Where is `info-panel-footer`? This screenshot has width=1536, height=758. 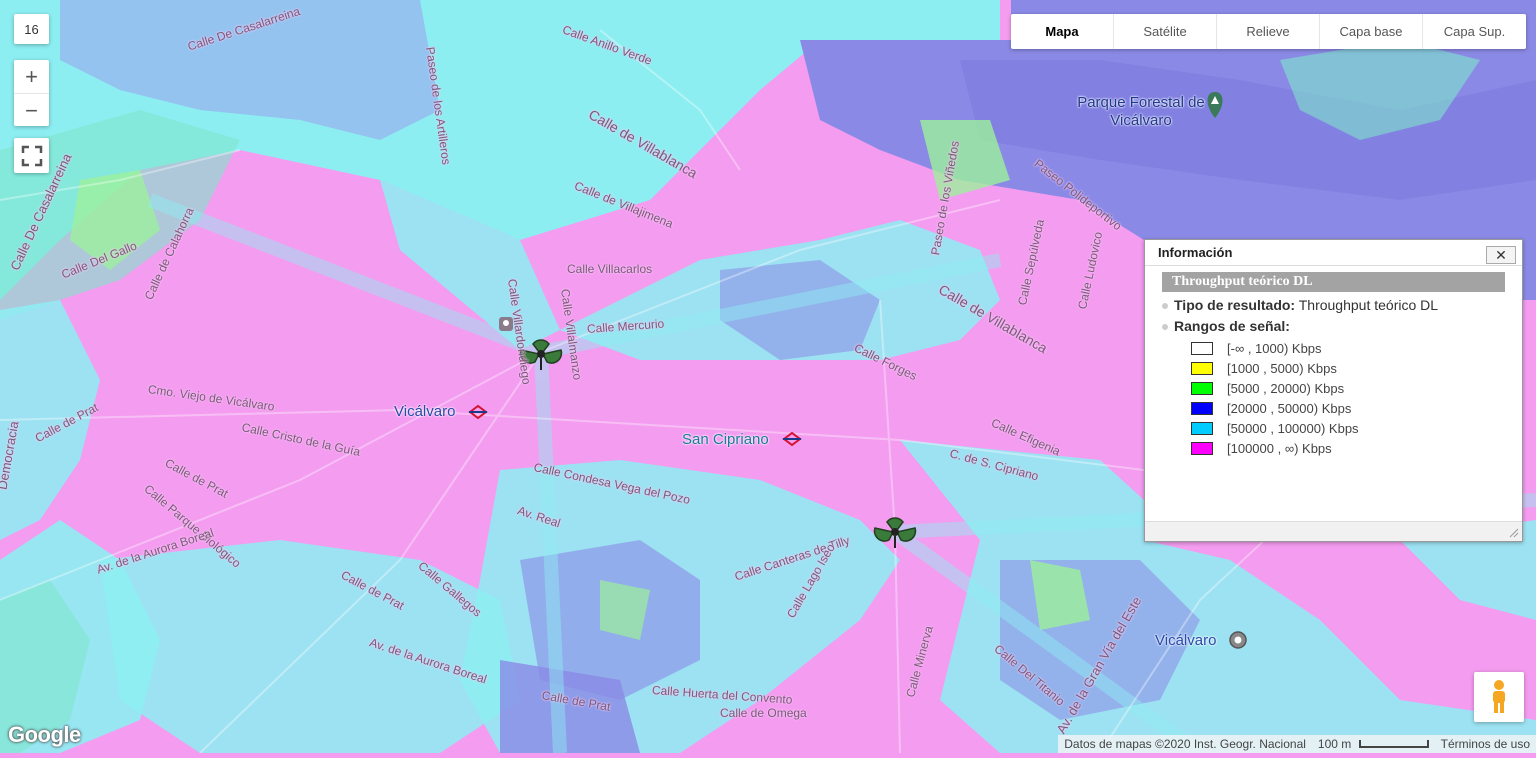
info-panel-footer is located at coordinates (1333, 531).